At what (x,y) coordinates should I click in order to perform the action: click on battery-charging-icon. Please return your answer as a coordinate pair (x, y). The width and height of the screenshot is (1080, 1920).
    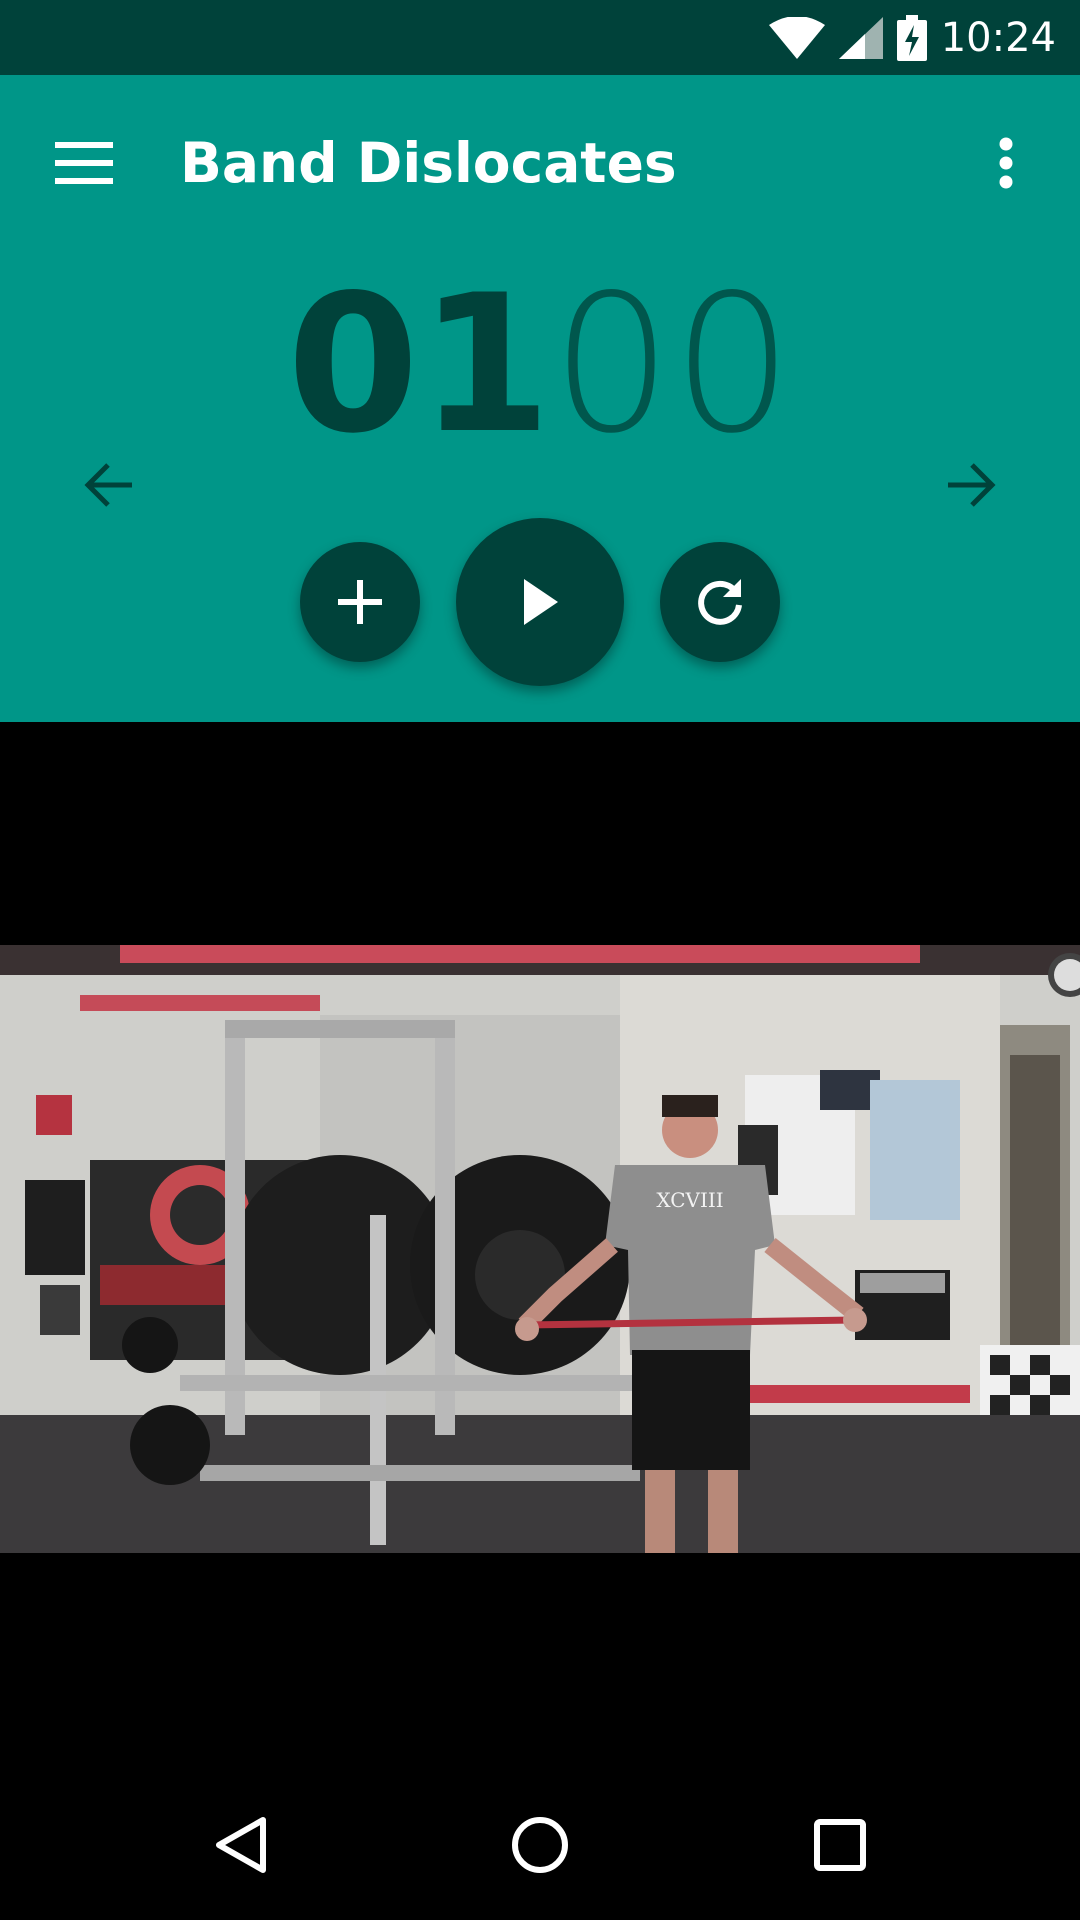
    Looking at the image, I should click on (911, 37).